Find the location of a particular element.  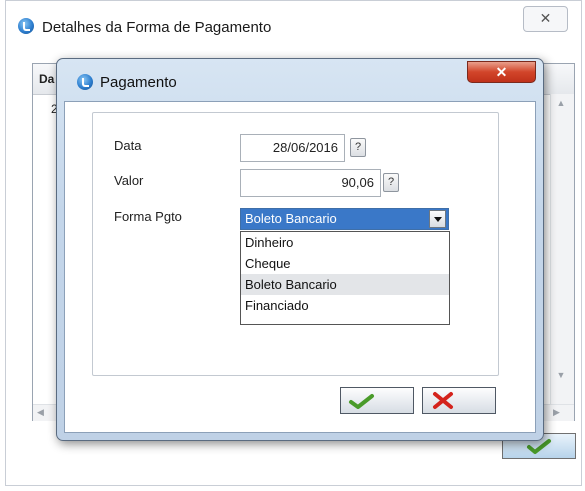

forma-pgto-selected-value: Boleto Bancario is located at coordinates (291, 218).